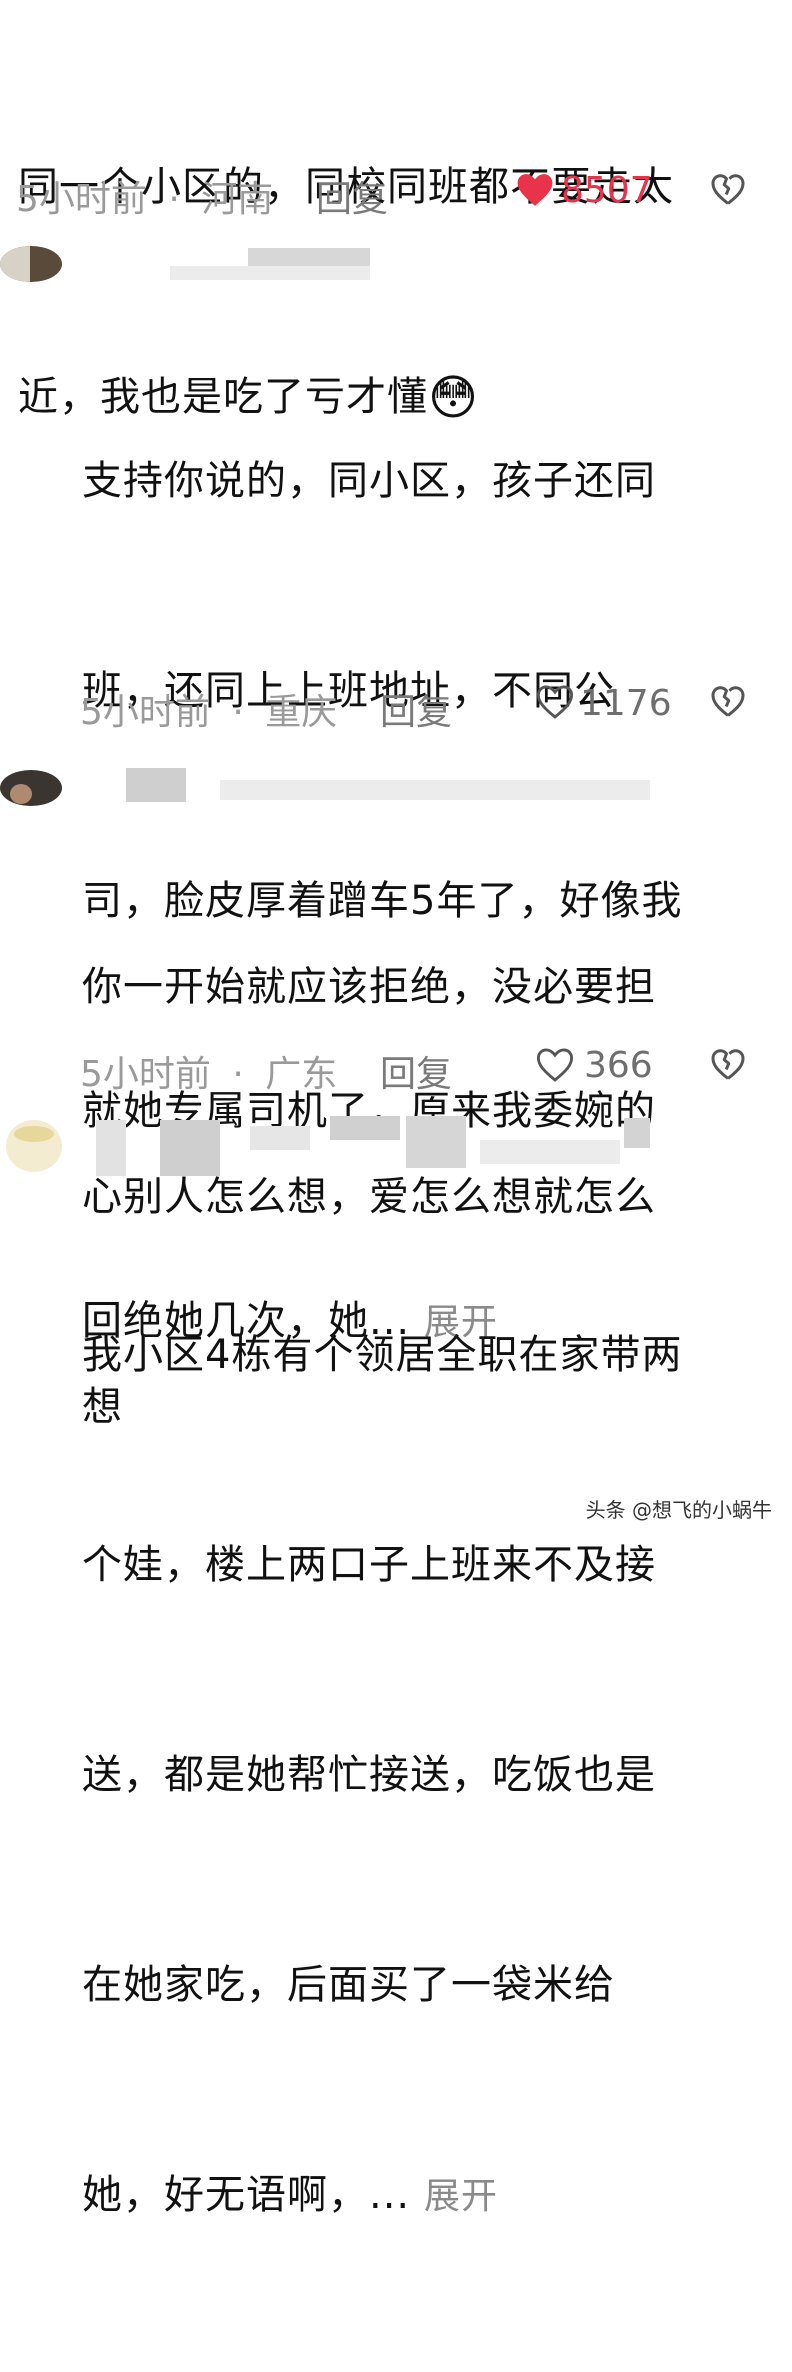 The height and width of the screenshot is (2372, 792). Describe the element at coordinates (145, 199) in the screenshot. I see `comment-1-meta: 5小时前 · 河南` at that location.